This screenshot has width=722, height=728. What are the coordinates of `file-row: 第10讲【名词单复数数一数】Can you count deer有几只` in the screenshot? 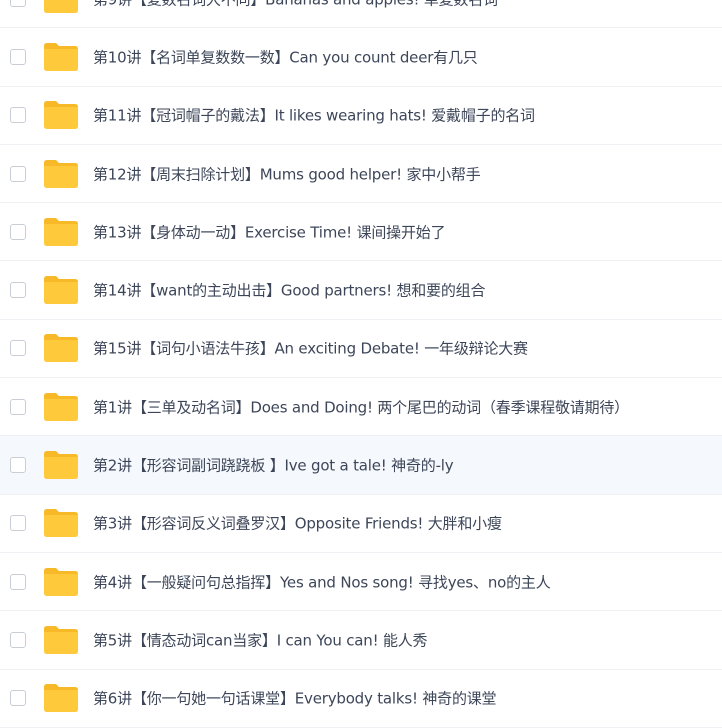 It's located at (361, 57).